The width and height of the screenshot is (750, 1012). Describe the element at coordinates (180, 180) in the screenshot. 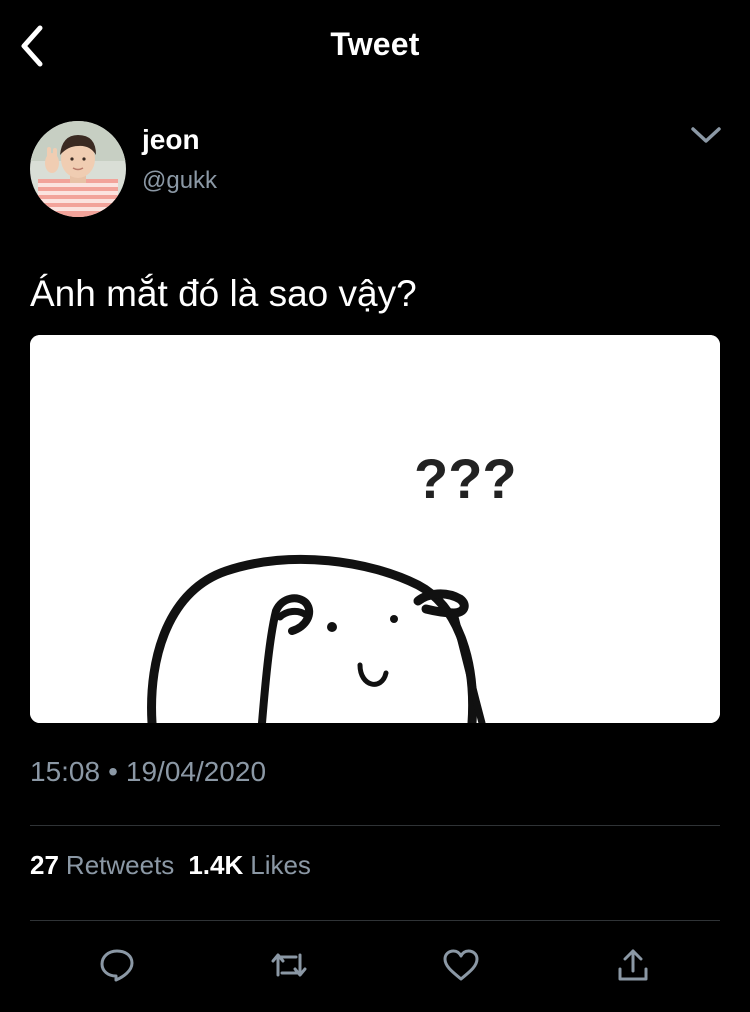

I see `author-handle: @gukk` at that location.